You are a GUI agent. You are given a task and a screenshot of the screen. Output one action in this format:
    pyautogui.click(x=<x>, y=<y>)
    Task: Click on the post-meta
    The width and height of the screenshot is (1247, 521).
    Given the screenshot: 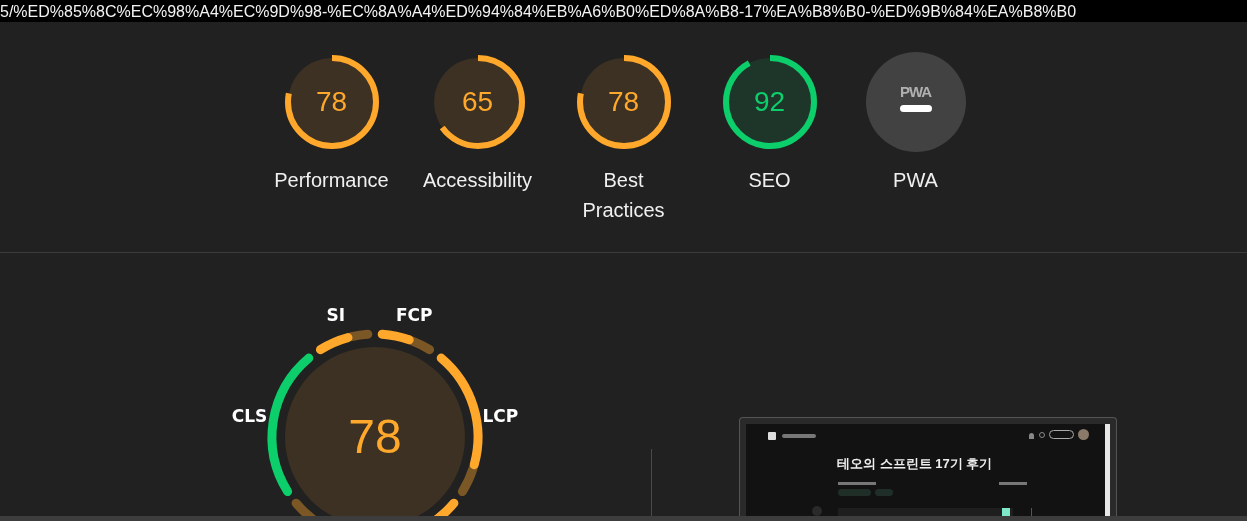 What is the action you would take?
    pyautogui.click(x=857, y=483)
    